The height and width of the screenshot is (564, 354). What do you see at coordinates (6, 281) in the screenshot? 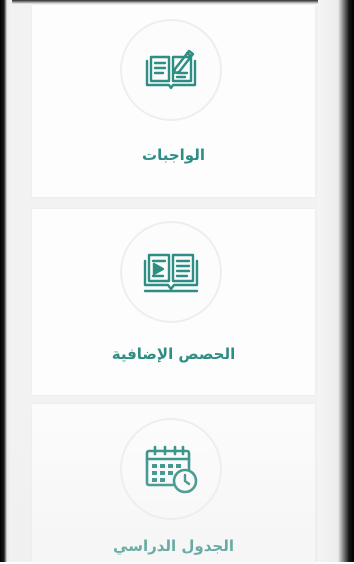
I see `screen-frame-left` at bounding box center [6, 281].